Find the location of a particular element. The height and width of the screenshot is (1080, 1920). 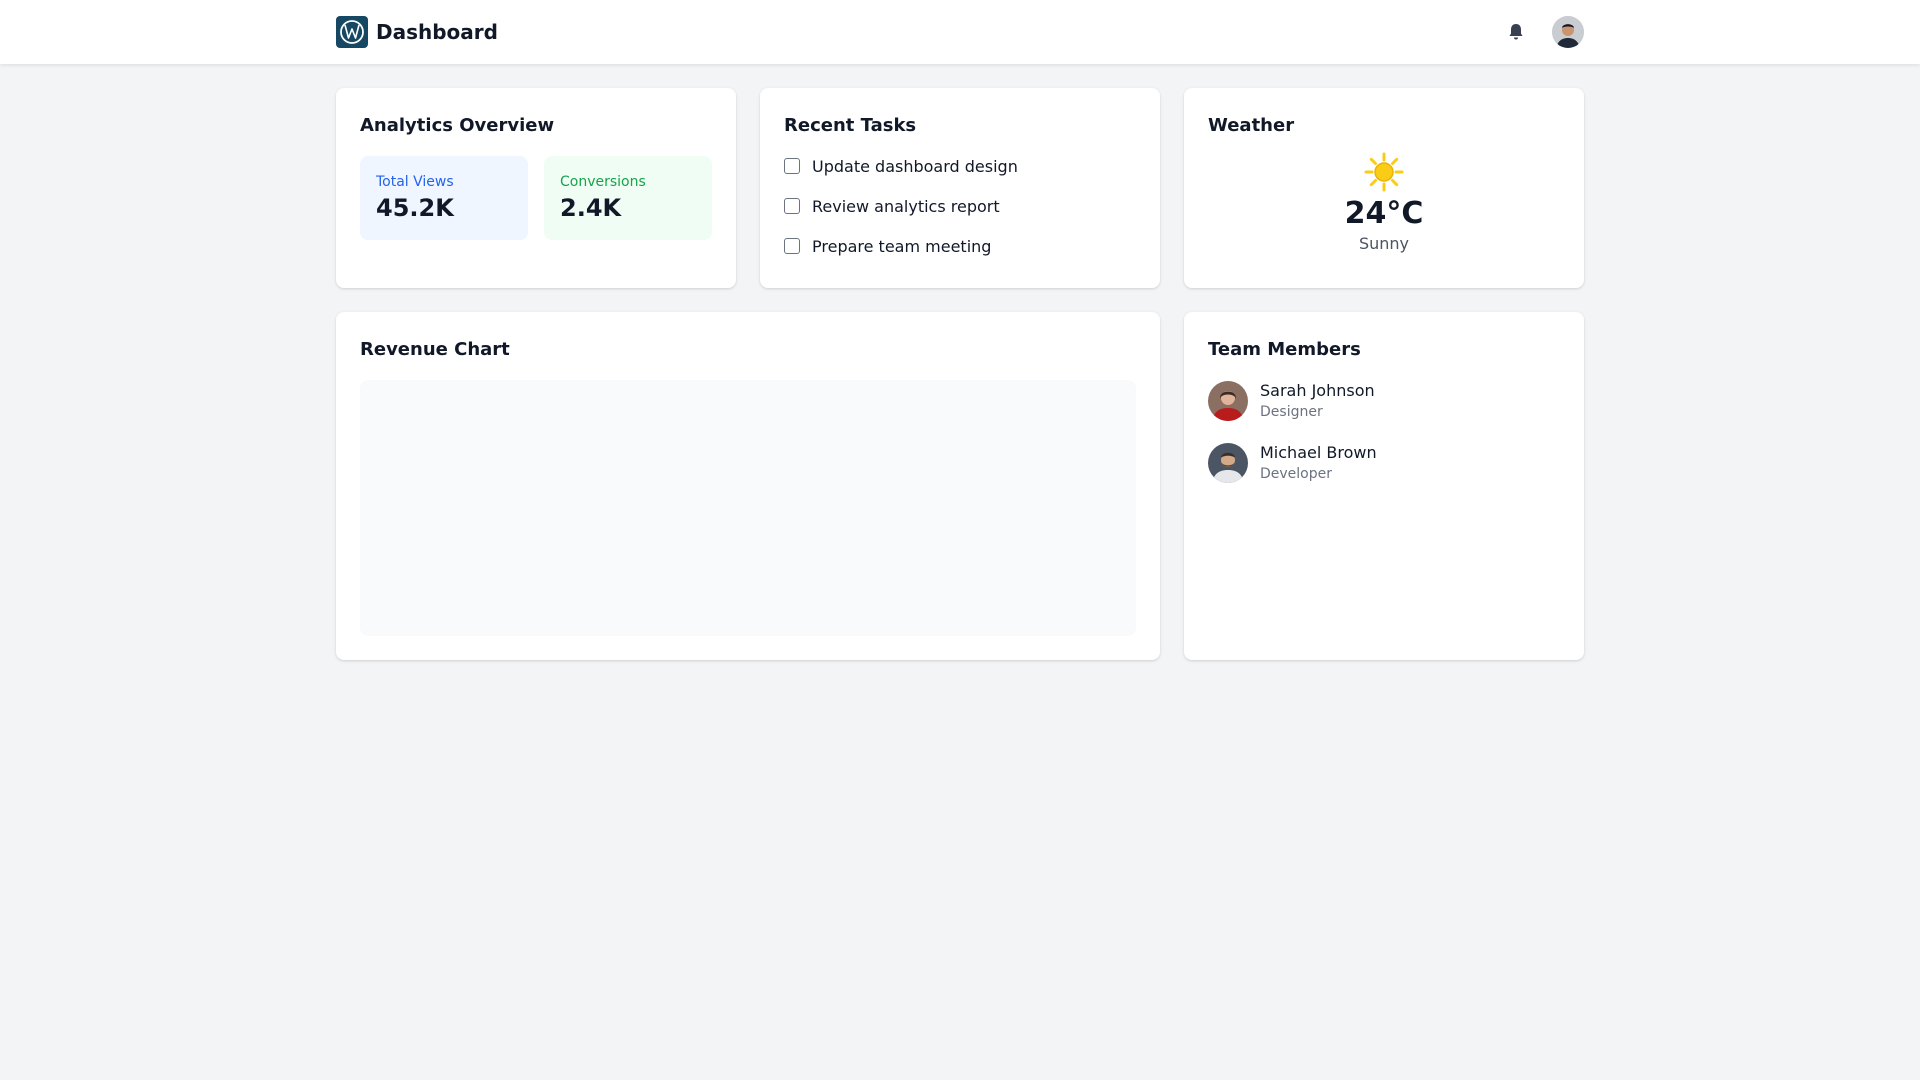

revenue-chart-card: Revenue Chart is located at coordinates (748, 486).